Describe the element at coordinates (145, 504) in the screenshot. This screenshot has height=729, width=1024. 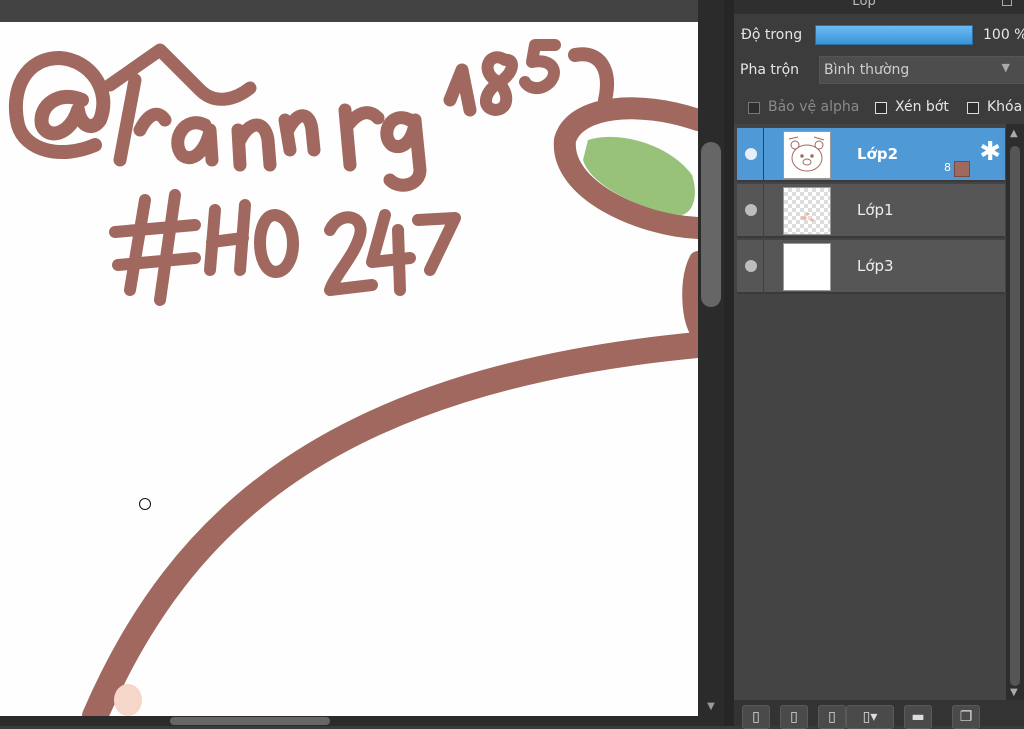
I see `brush-cursor` at that location.